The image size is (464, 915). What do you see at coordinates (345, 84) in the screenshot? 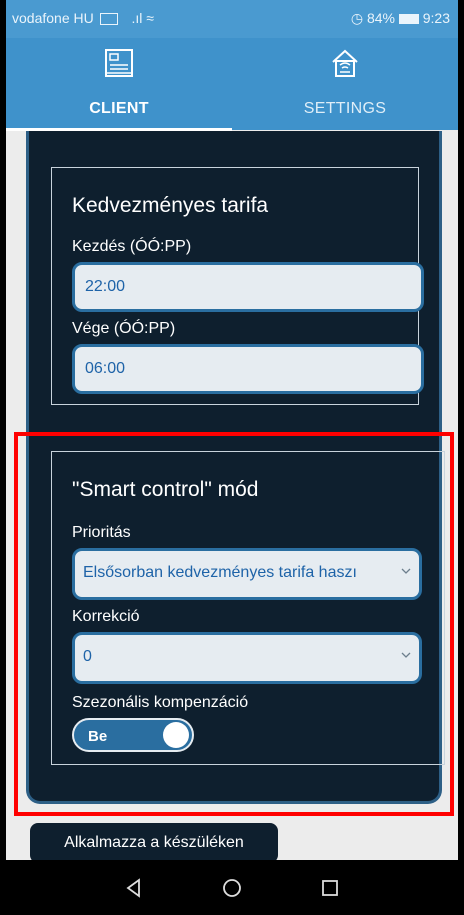
I see `tab-settings: SETTINGS` at bounding box center [345, 84].